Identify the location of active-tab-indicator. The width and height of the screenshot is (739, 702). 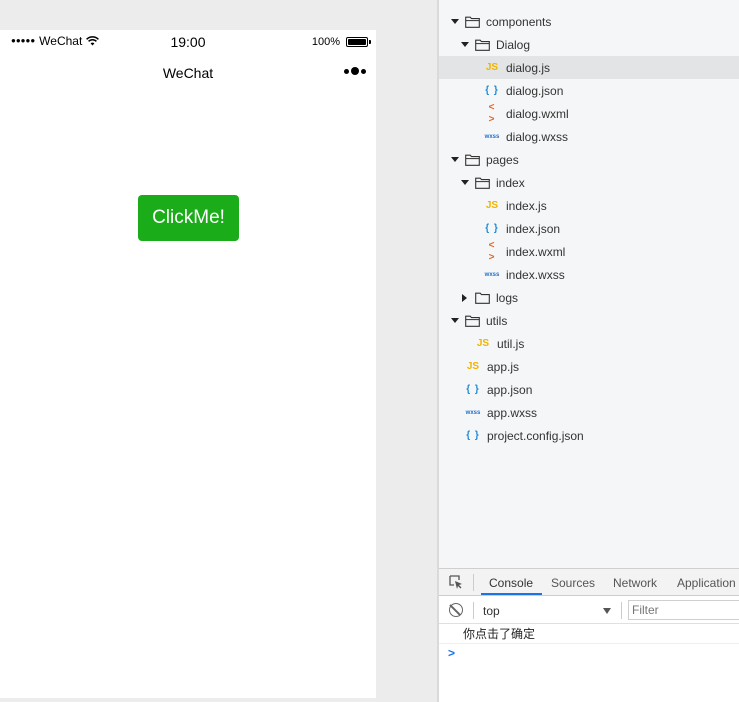
(511, 594).